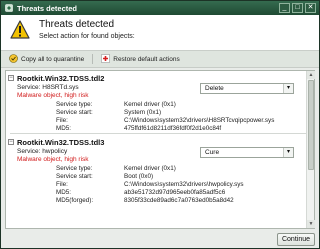 The height and width of the screenshot is (249, 320). Describe the element at coordinates (61, 78) in the screenshot. I see `threat-name: Rootkit.Win32.TDSS.tdl2` at that location.